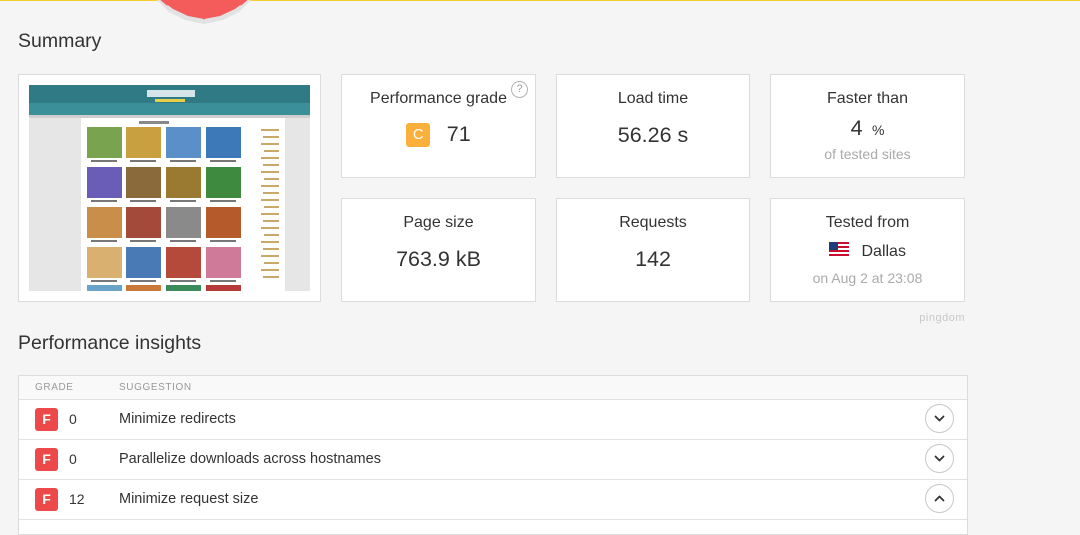  Describe the element at coordinates (493, 499) in the screenshot. I see `insight-row: F 12 Minimize request size` at that location.